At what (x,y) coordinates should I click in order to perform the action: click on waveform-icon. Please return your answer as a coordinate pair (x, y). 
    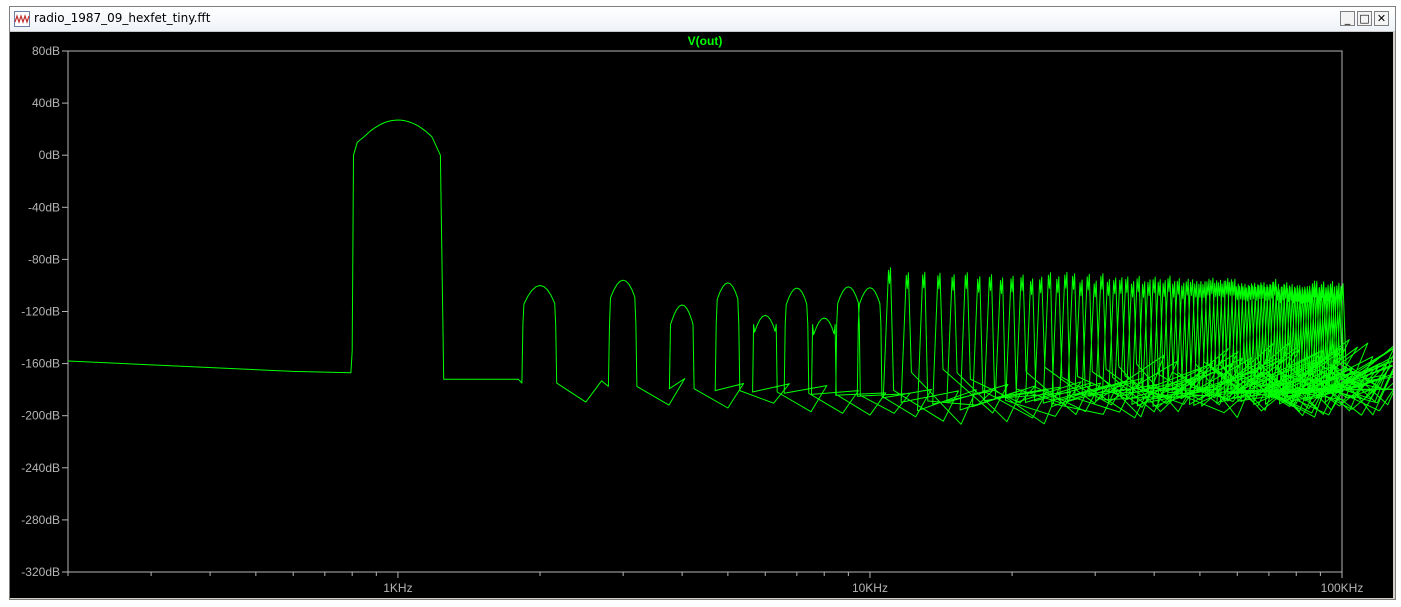
    Looking at the image, I should click on (22, 19).